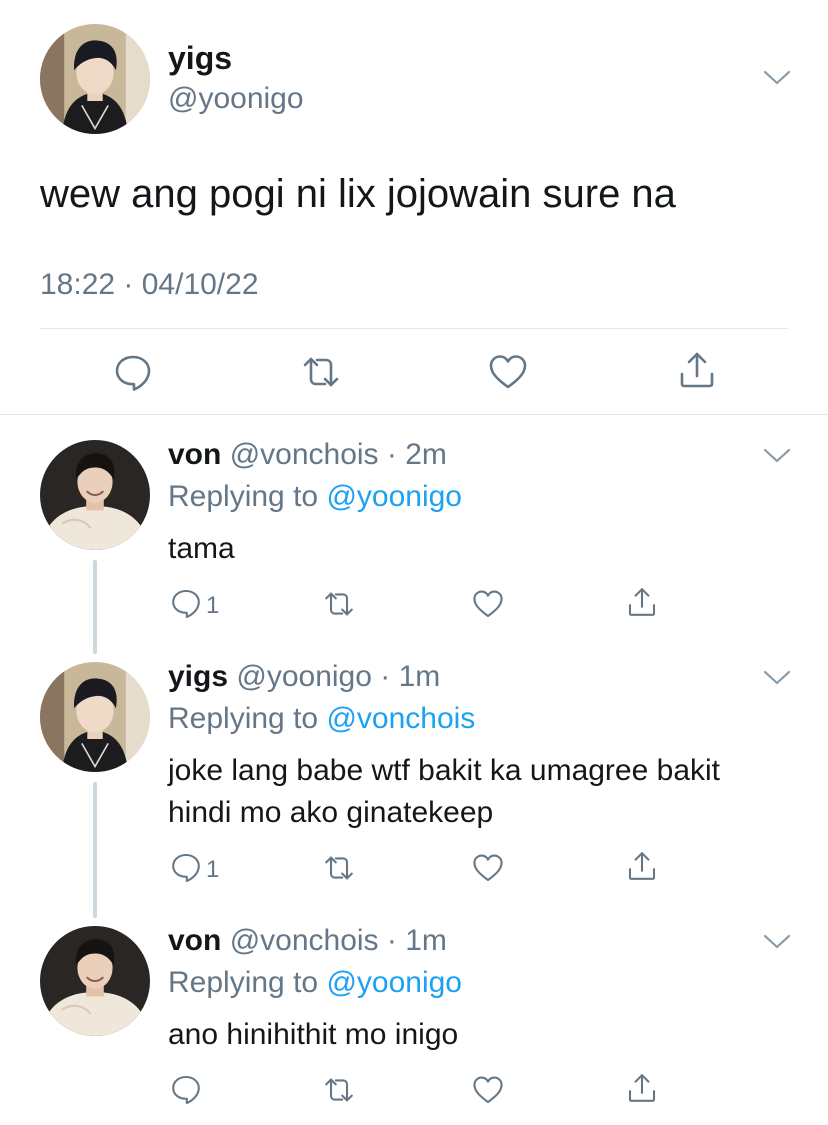 The height and width of the screenshot is (1125, 828). I want to click on main-tweet-timestamp: 18:22 · 04/10/22, so click(149, 285).